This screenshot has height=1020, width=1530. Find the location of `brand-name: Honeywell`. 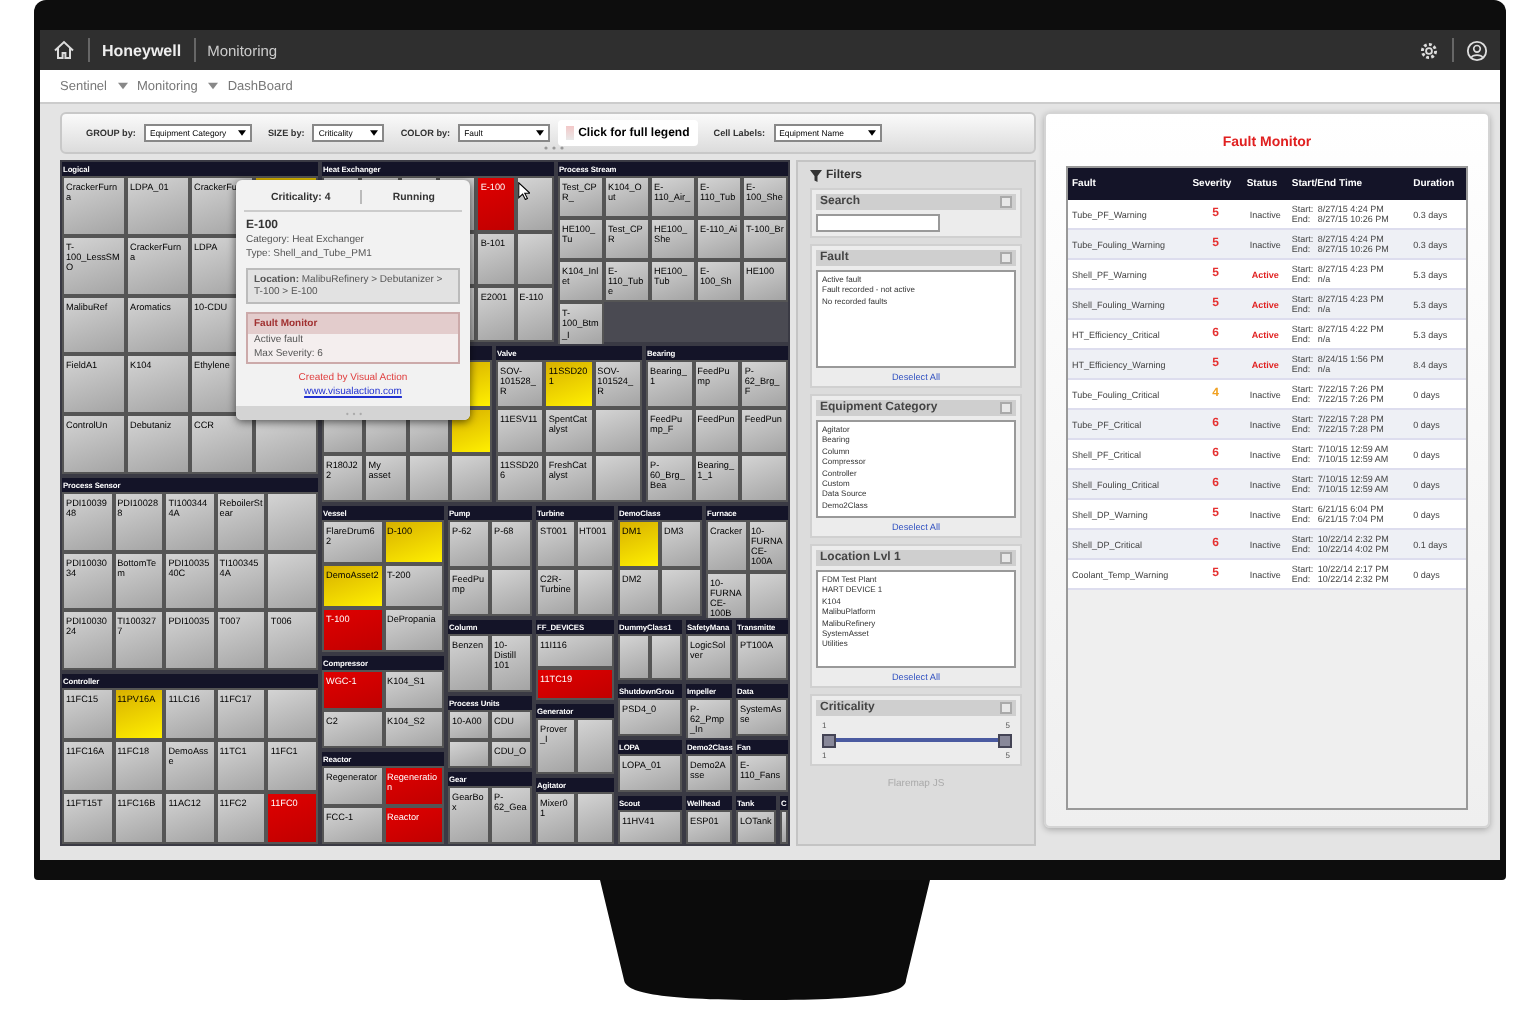

brand-name: Honeywell is located at coordinates (142, 50).